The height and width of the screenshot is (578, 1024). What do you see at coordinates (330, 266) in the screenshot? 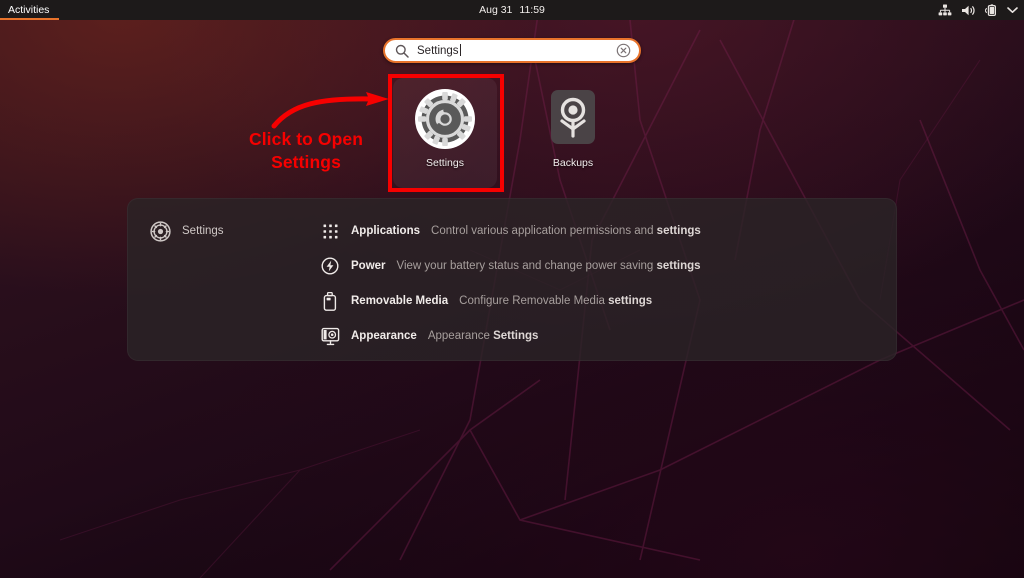
I see `power-bolt-icon` at bounding box center [330, 266].